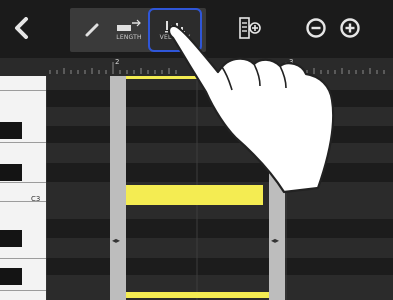 The width and height of the screenshot is (393, 300). I want to click on range-start-handle: ◂▸, so click(118, 188).